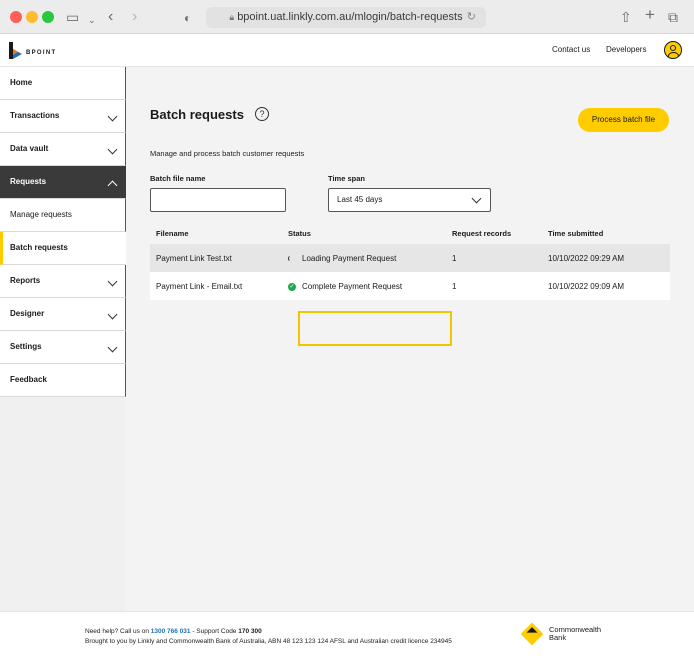 The height and width of the screenshot is (658, 694). Describe the element at coordinates (39, 247) in the screenshot. I see `sidebar-item-label: Batch requests` at that location.